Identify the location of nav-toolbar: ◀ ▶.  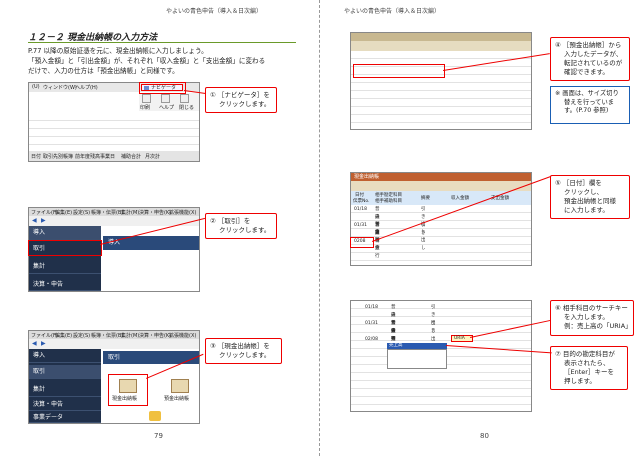
(114, 344).